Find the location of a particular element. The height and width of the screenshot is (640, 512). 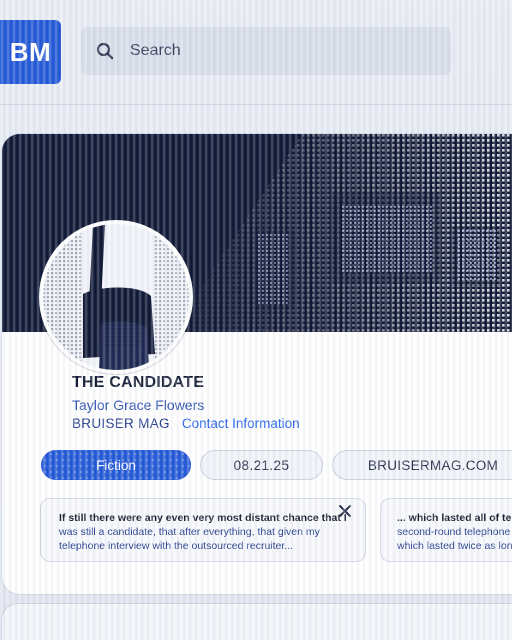

brand-logo-text: BM is located at coordinates (30, 51).